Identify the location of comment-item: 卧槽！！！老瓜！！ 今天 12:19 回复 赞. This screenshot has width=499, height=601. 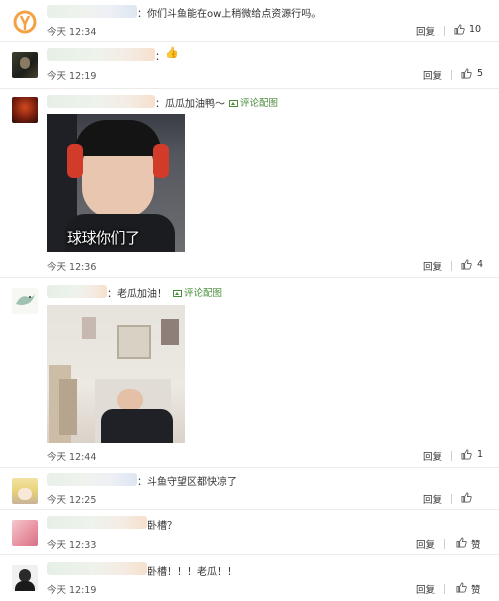
(249, 578).